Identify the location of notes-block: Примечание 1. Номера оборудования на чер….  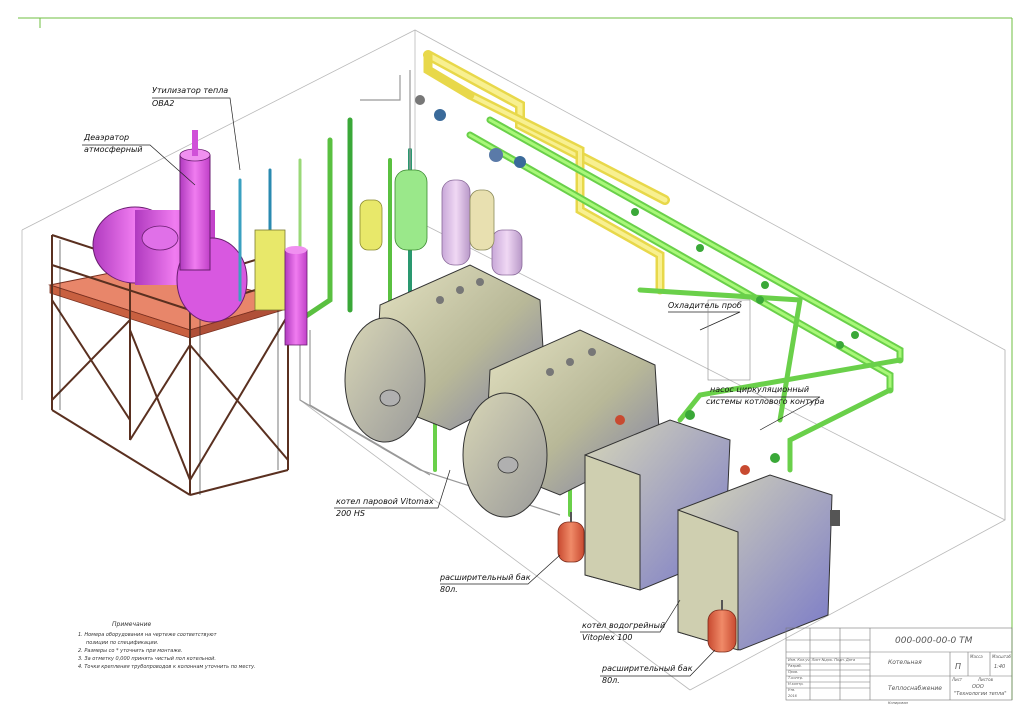
(167, 645).